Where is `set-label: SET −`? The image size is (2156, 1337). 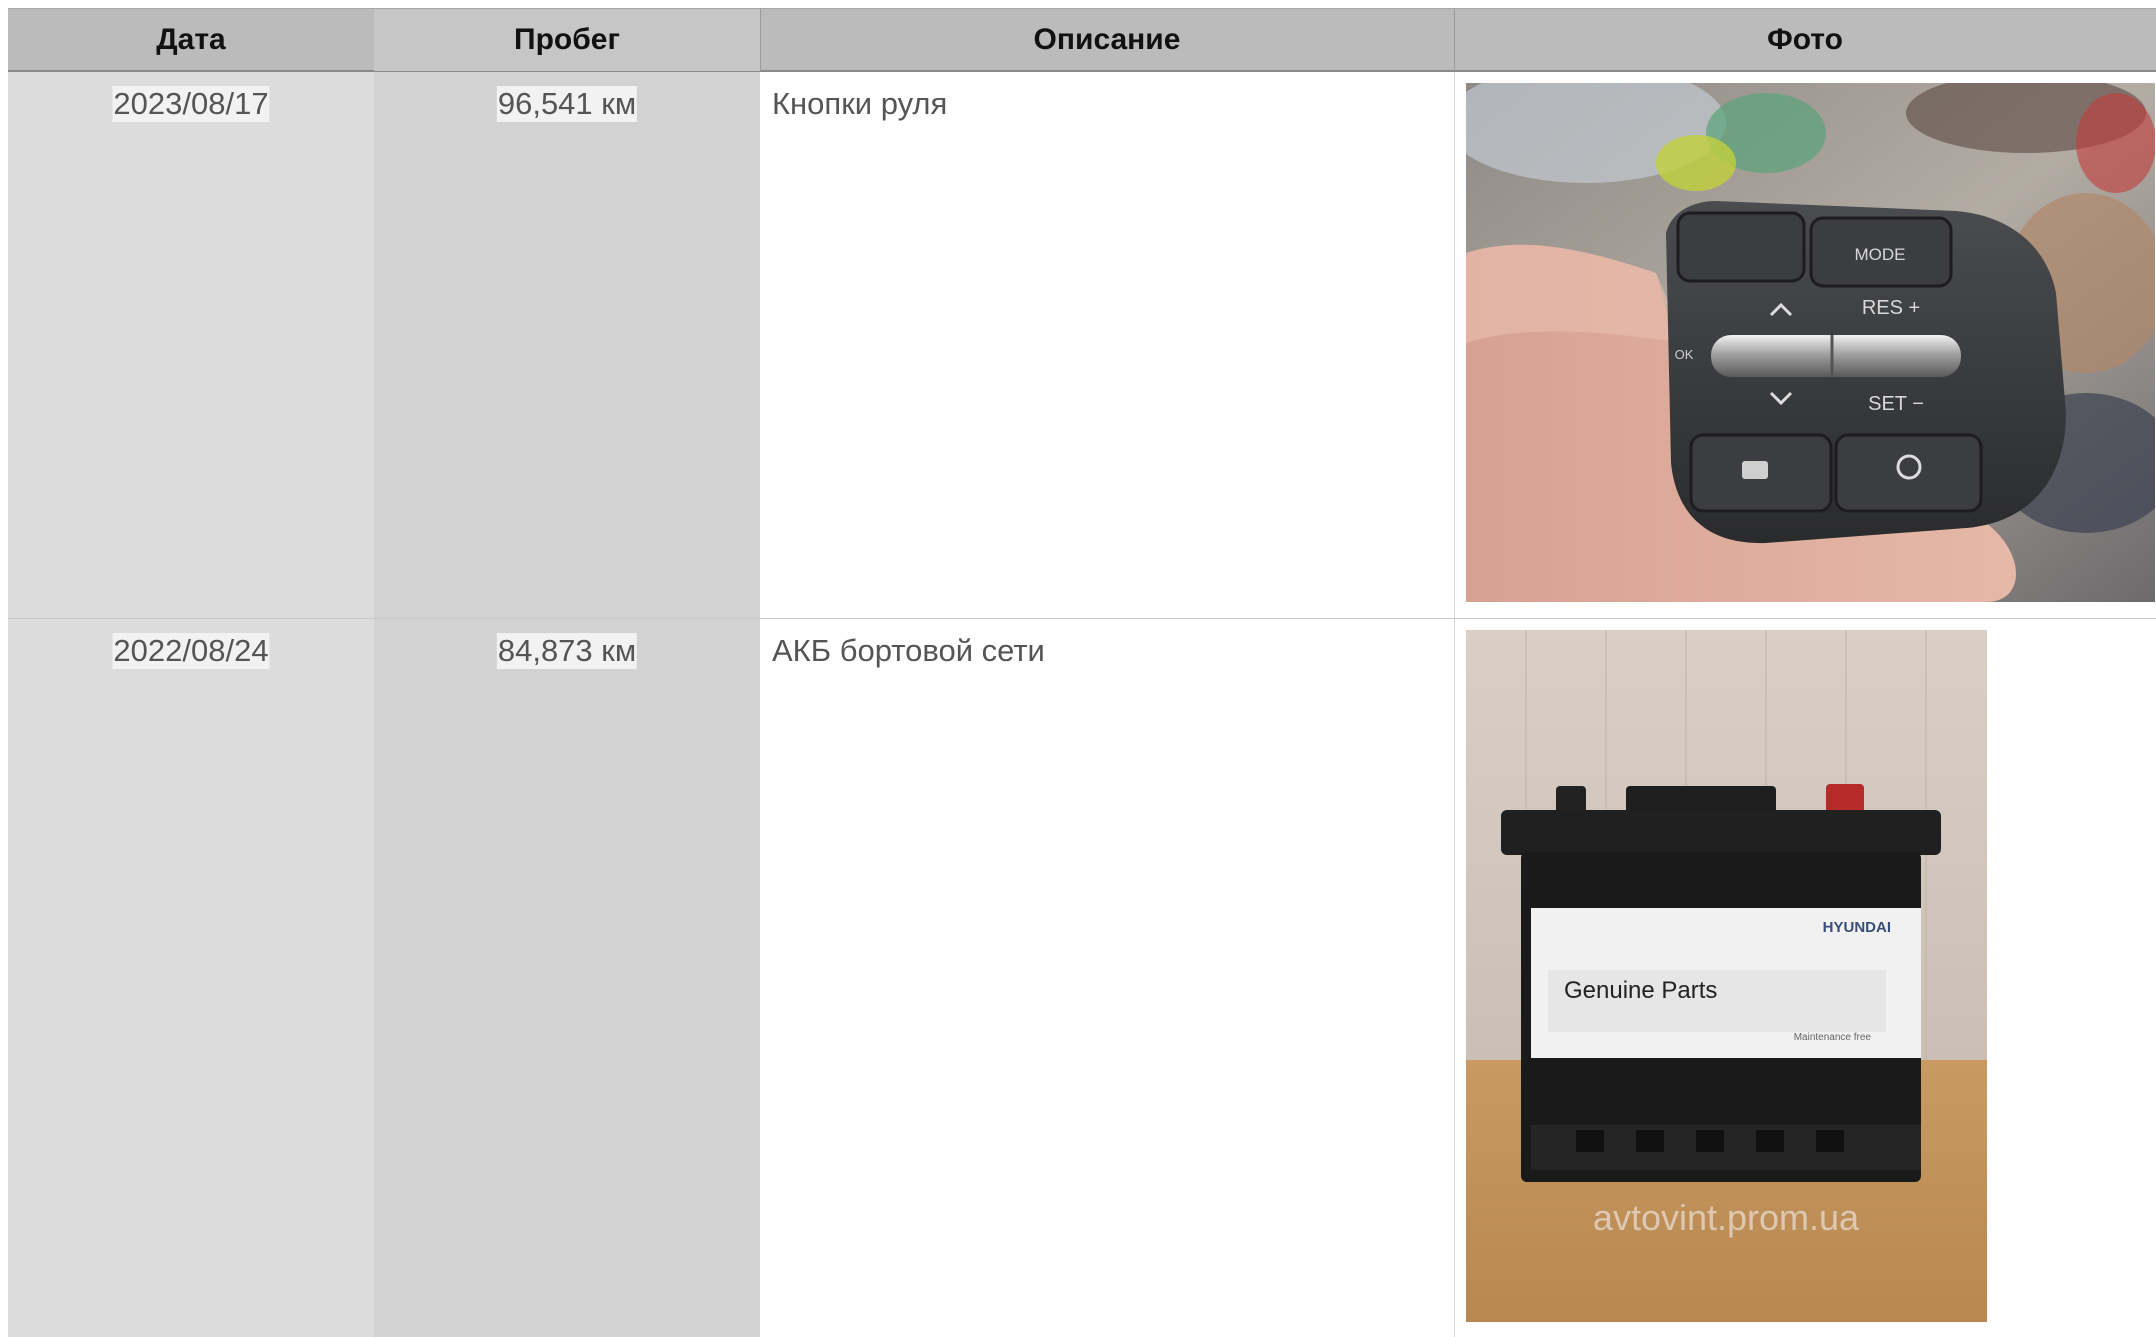
set-label: SET − is located at coordinates (1896, 404).